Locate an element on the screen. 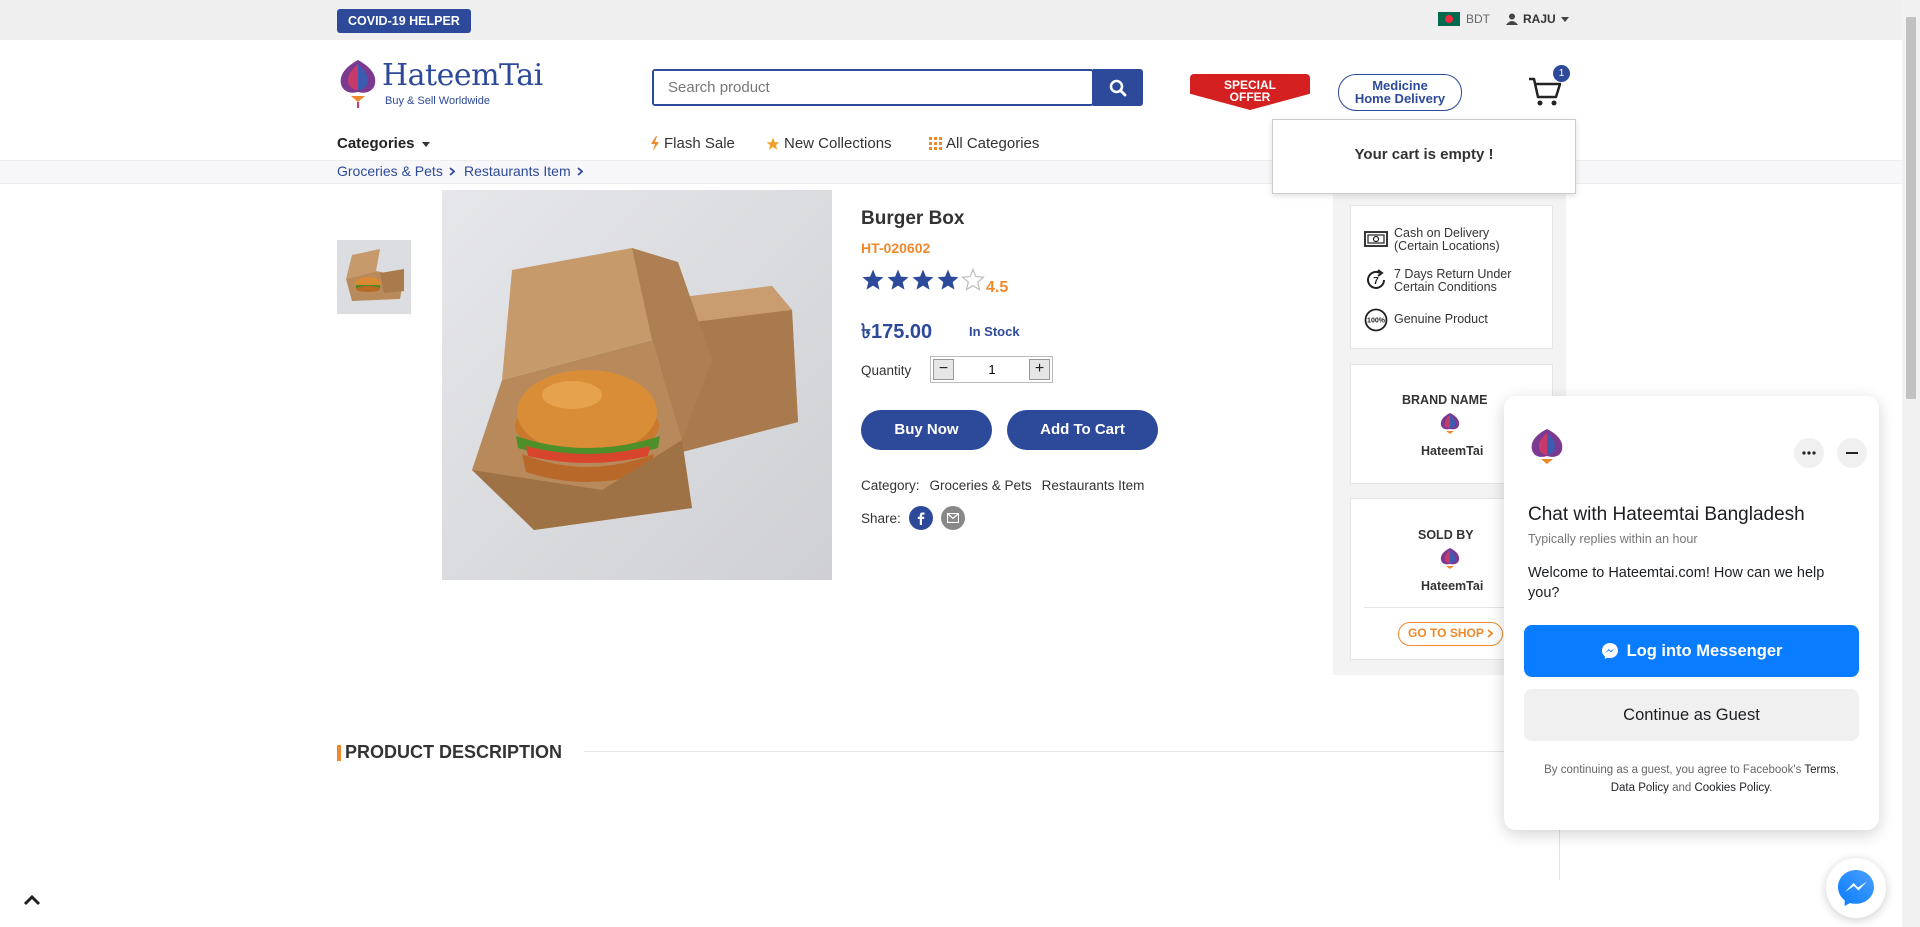 This screenshot has height=927, width=1920. burger-box-image is located at coordinates (637, 385).